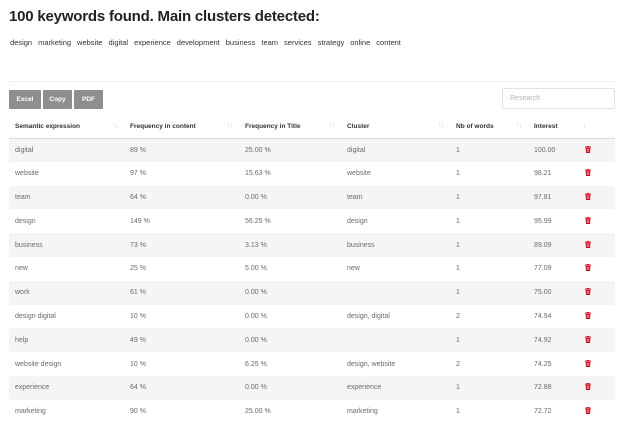 This screenshot has height=424, width=620. I want to click on cell-cluster: digital, so click(395, 150).